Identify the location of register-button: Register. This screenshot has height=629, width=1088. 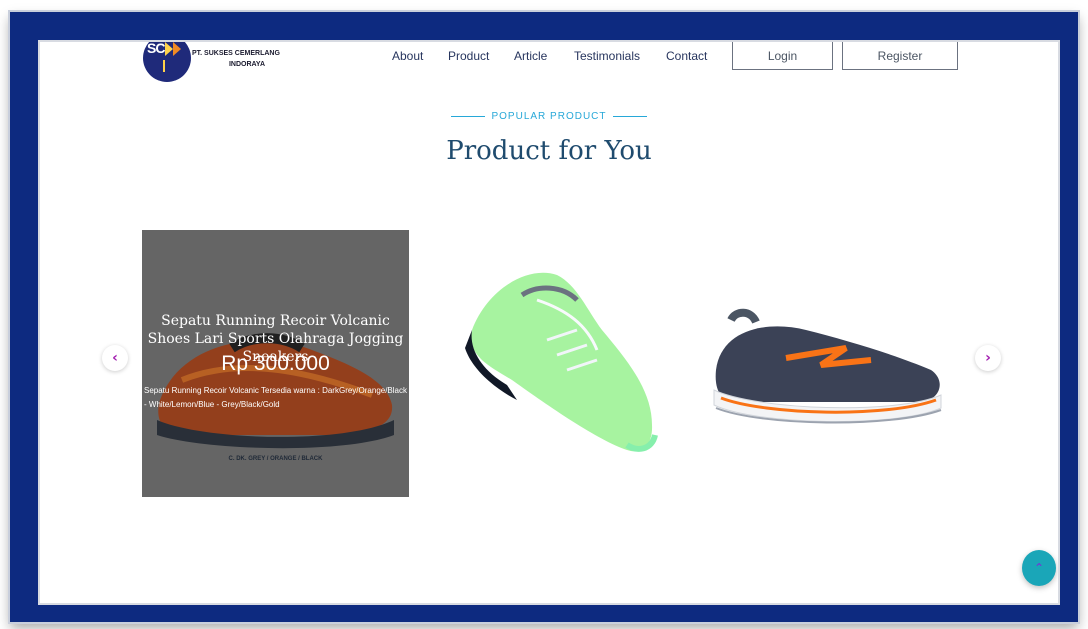
(900, 56).